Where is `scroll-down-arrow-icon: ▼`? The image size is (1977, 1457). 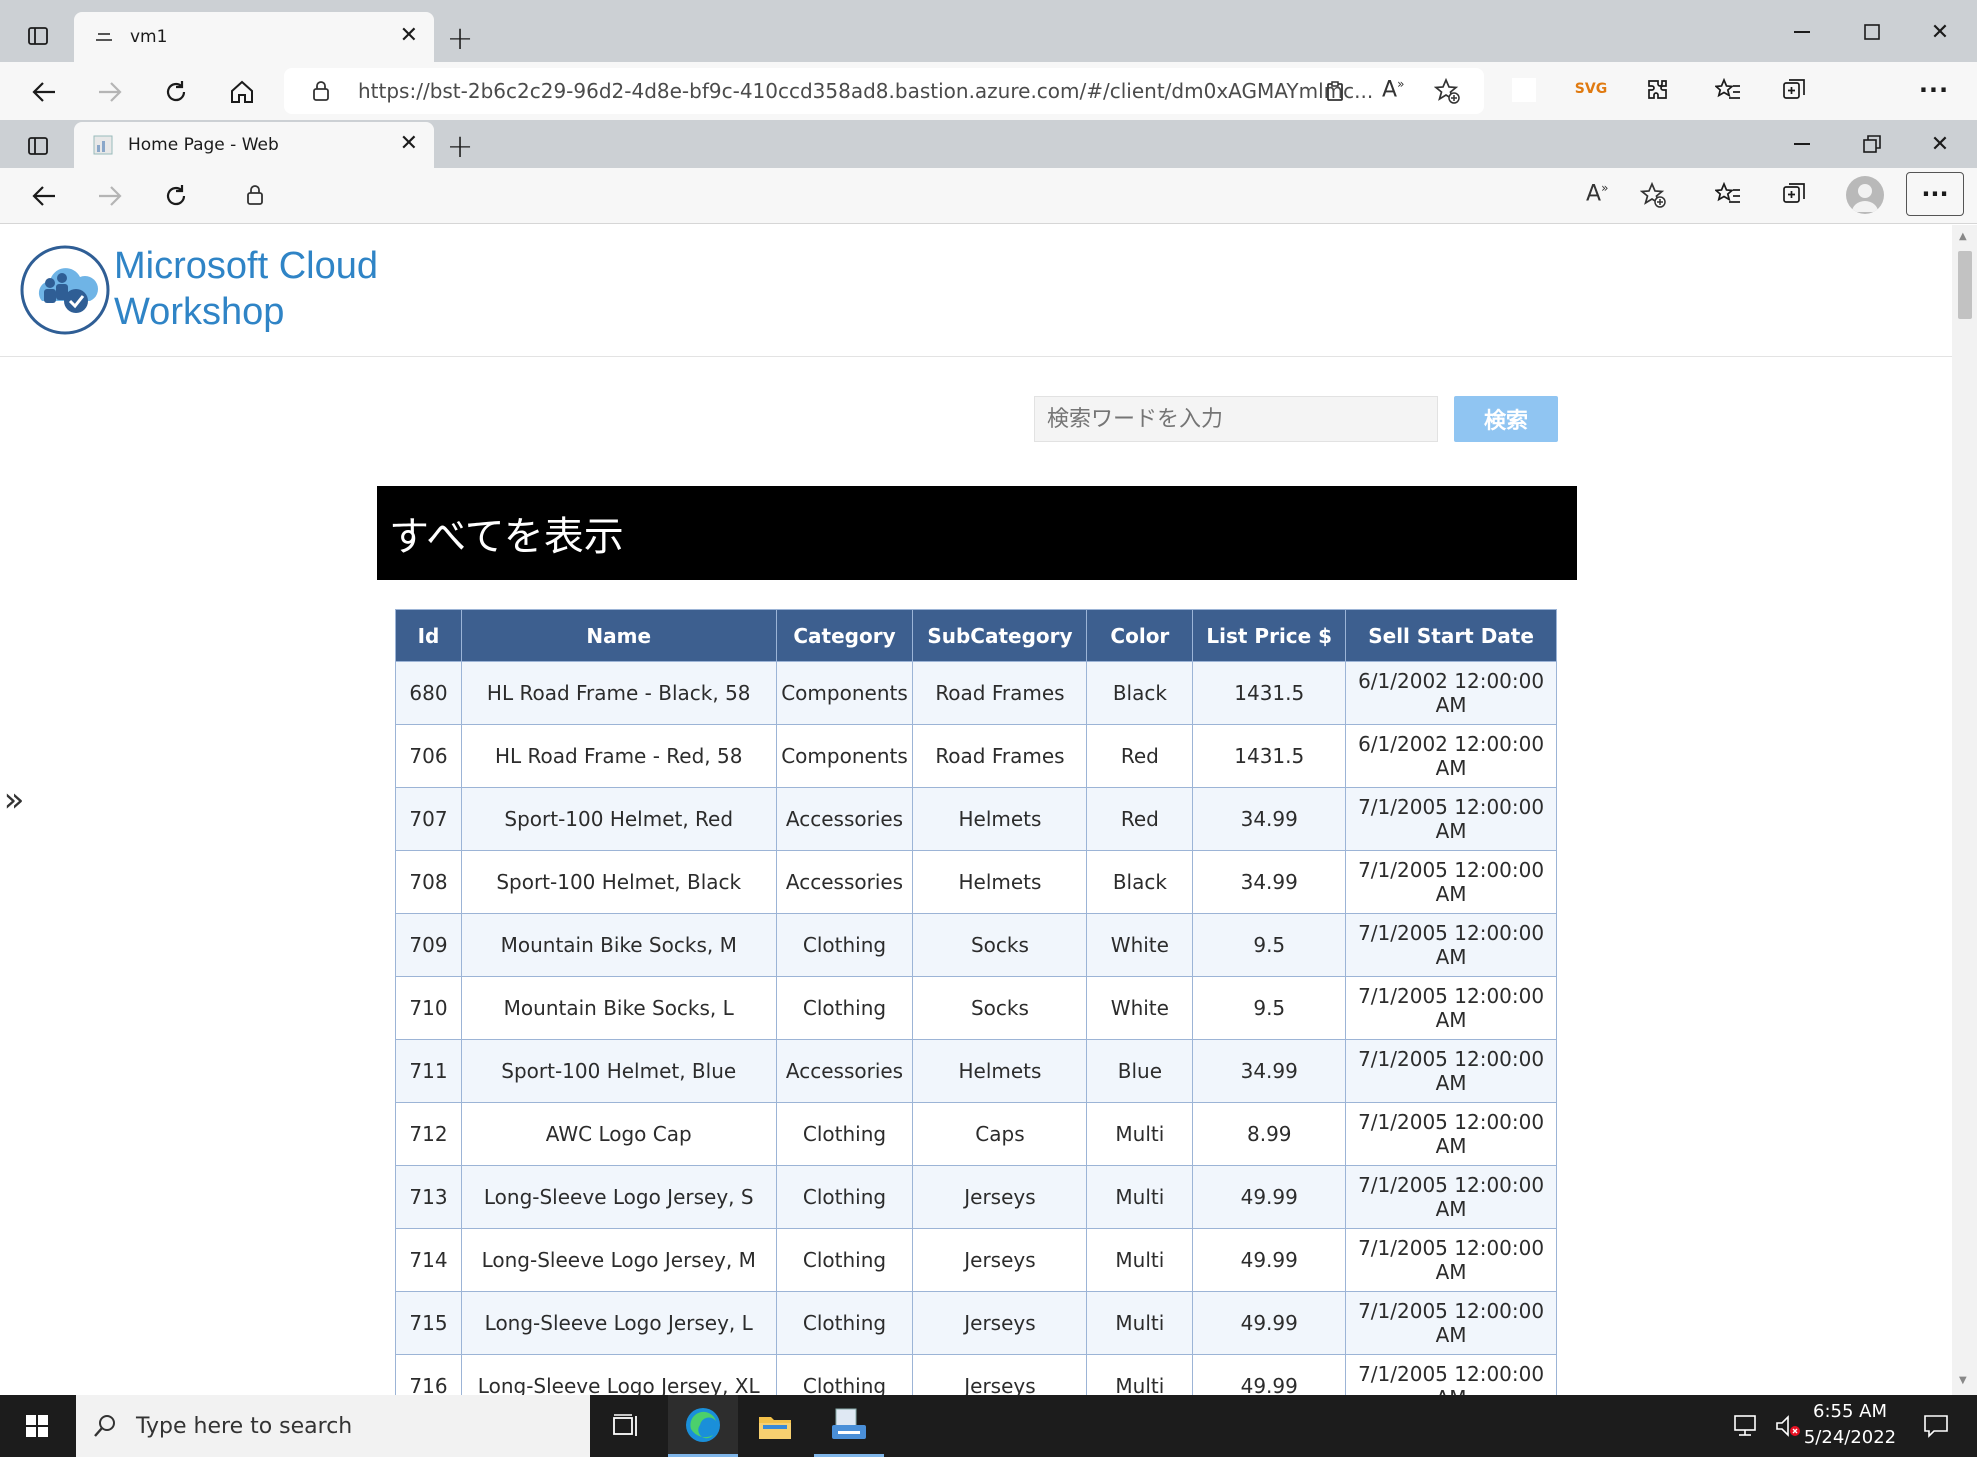
scroll-down-arrow-icon: ▼ is located at coordinates (1963, 1380).